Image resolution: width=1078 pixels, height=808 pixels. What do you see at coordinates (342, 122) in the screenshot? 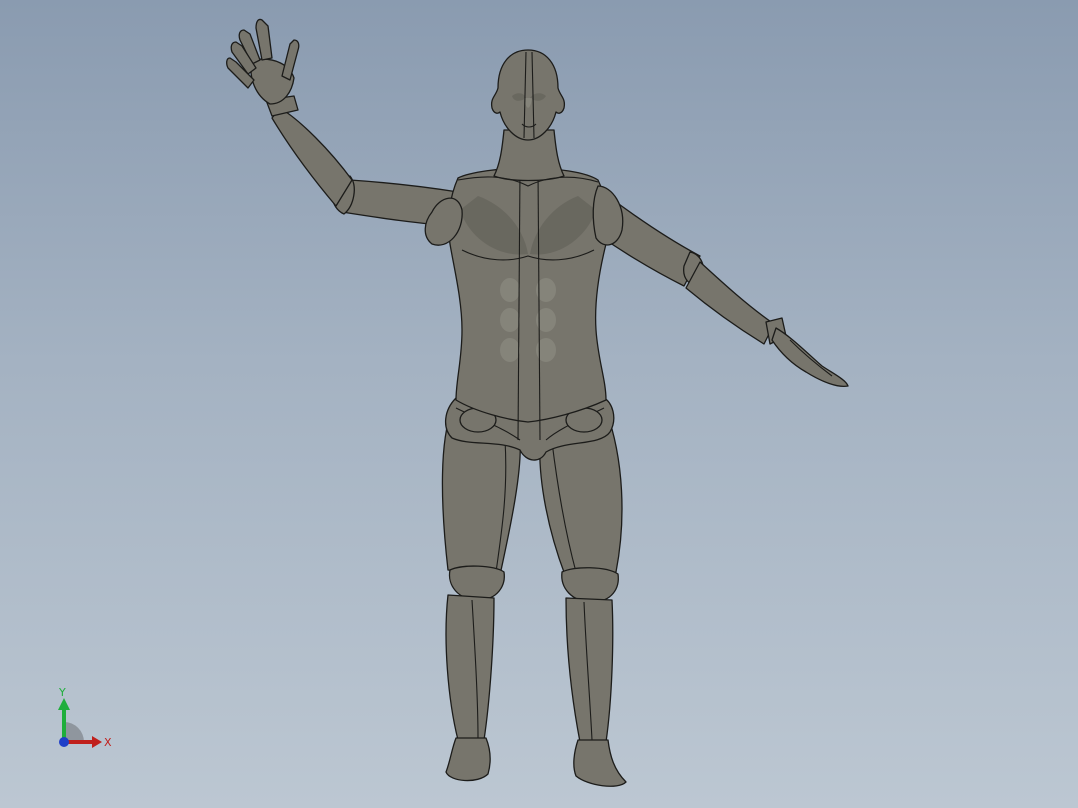
I see `raised-arm` at bounding box center [342, 122].